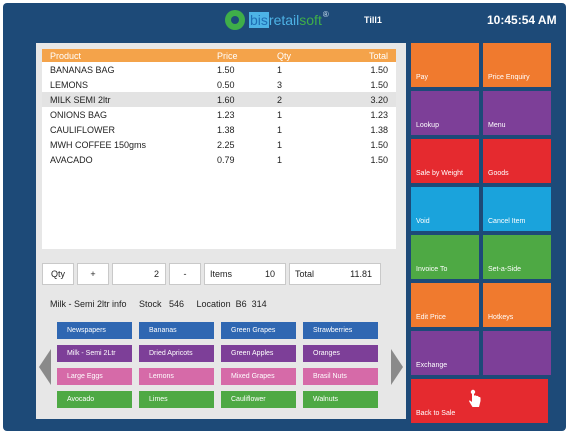  What do you see at coordinates (79, 114) in the screenshot?
I see `cell-product: ONIONS BAG` at bounding box center [79, 114].